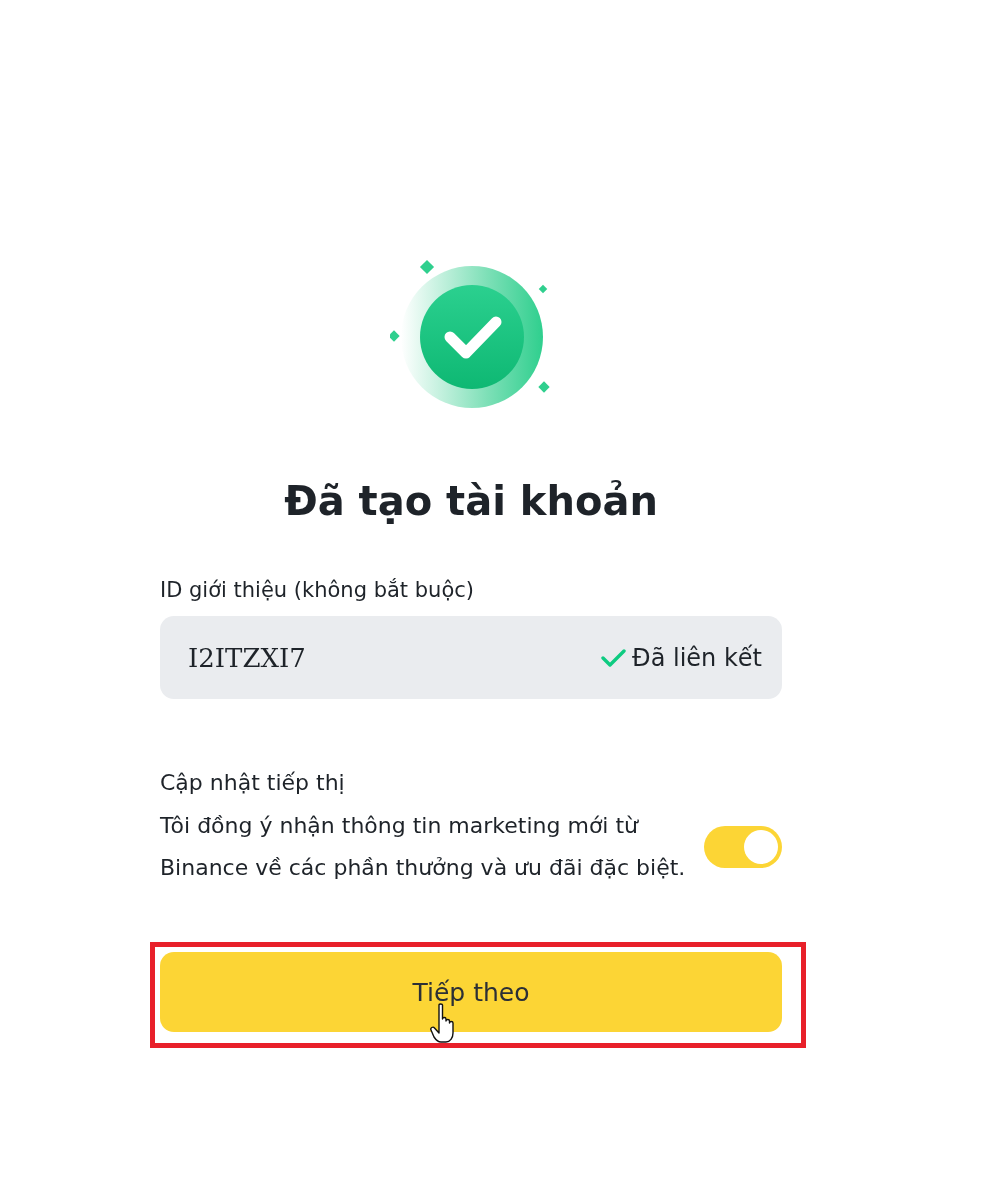 Image resolution: width=1000 pixels, height=1200 pixels. I want to click on success-check-icon, so click(470, 334).